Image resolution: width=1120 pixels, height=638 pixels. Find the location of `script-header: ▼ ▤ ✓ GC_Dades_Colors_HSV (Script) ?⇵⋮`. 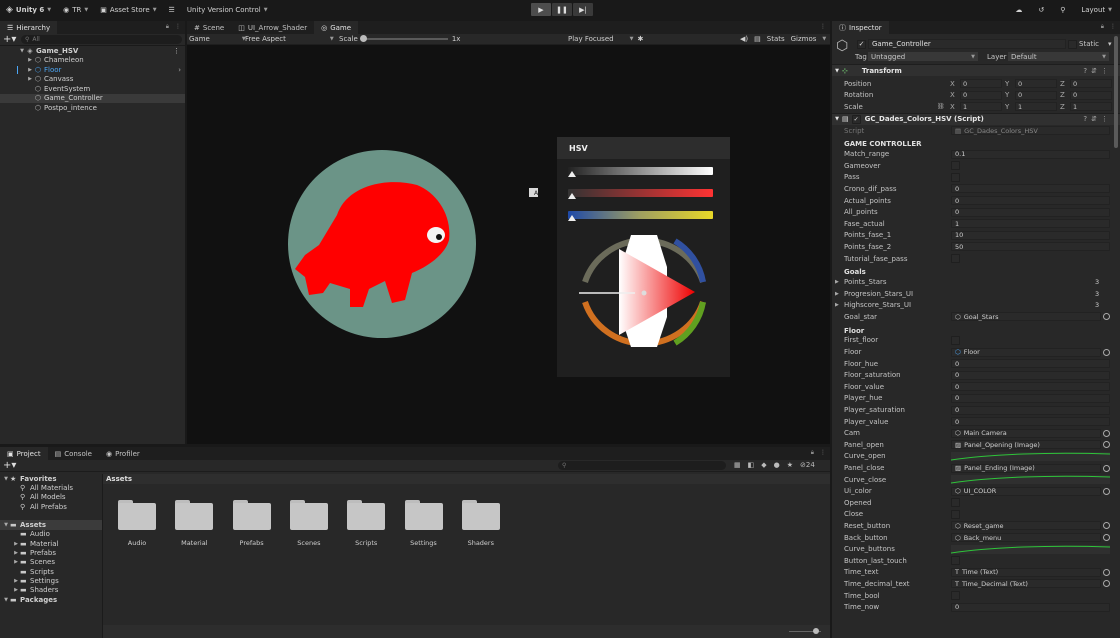

script-header: ▼ ▤ ✓ GC_Dades_Colors_HSV (Script) ?⇵⋮ is located at coordinates (976, 118).